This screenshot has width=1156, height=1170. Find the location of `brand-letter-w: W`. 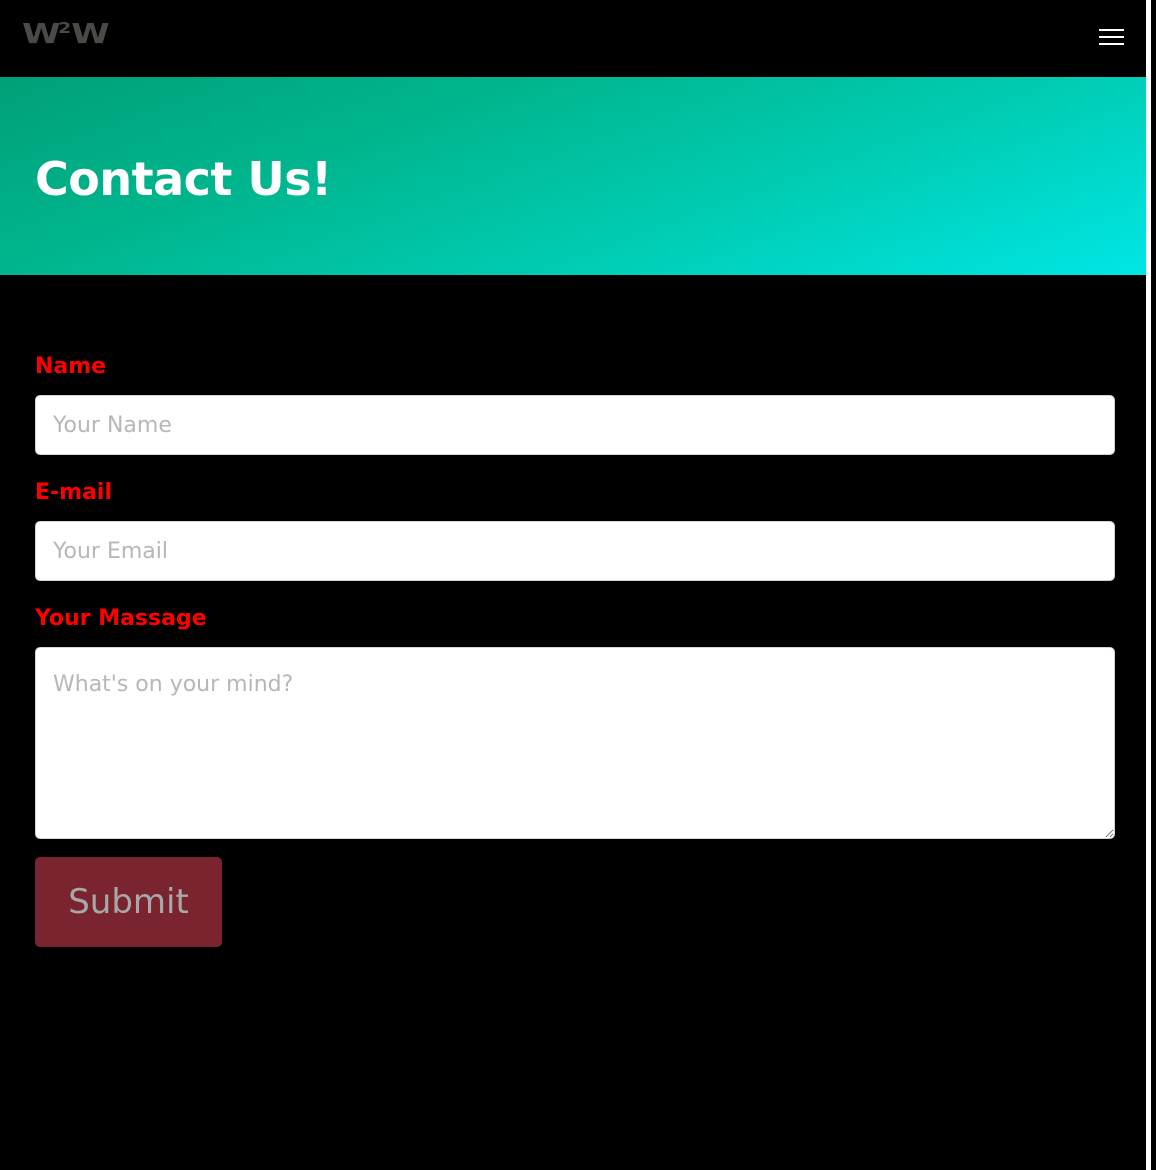

brand-letter-w: W is located at coordinates (41, 33).